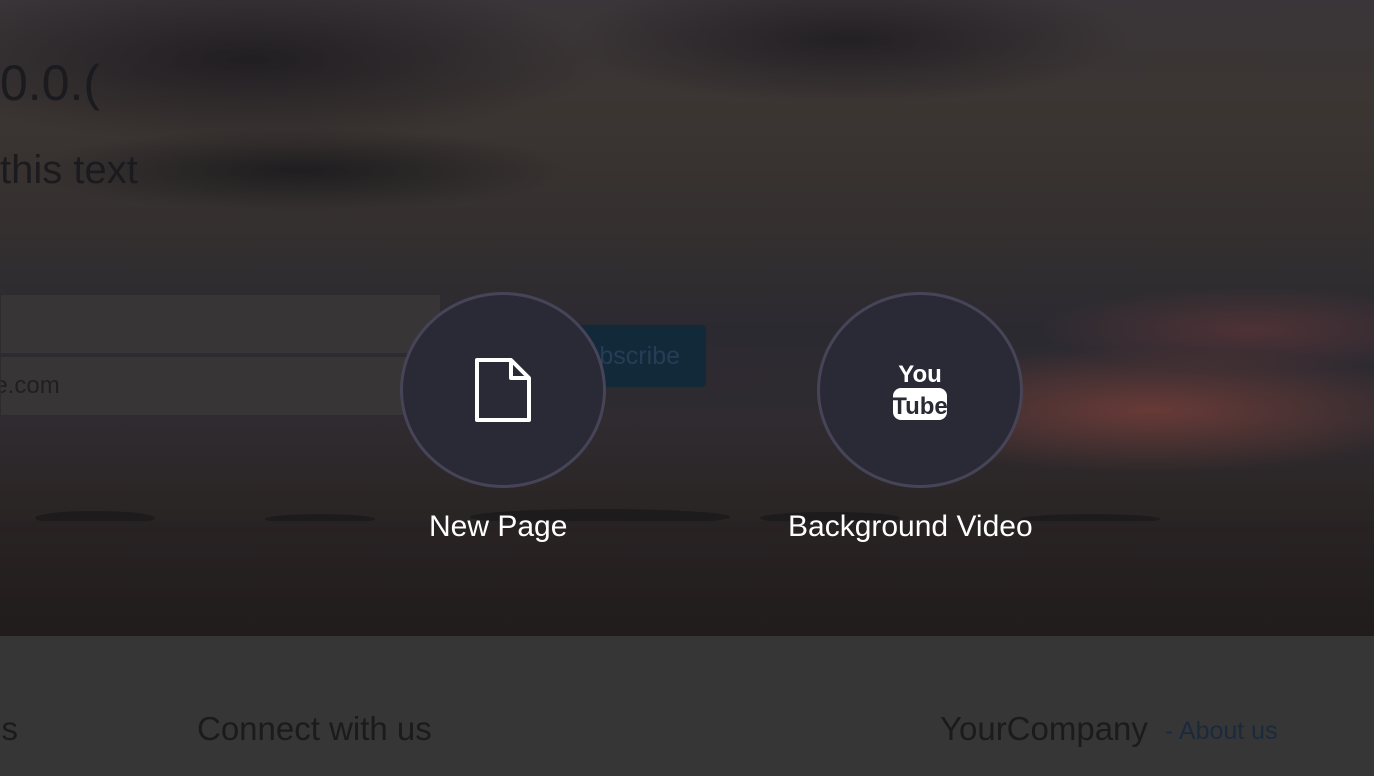  I want to click on name-field, so click(220, 324).